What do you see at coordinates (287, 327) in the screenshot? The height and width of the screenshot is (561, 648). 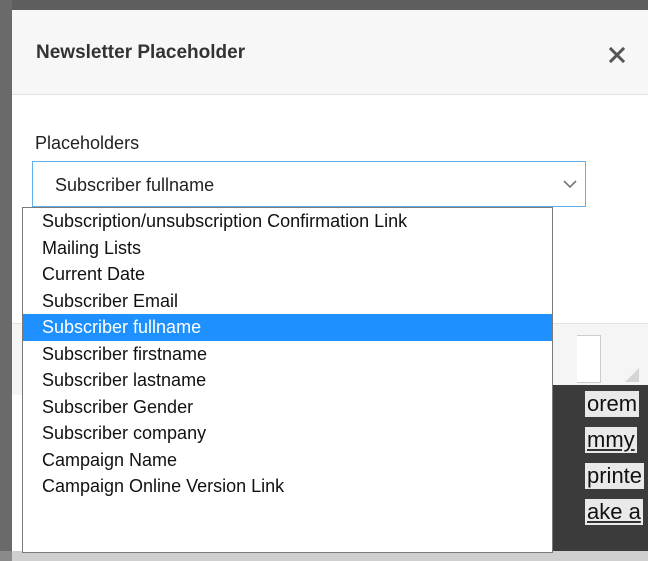 I see `dropdown-option-selected: Subscriber fullname` at bounding box center [287, 327].